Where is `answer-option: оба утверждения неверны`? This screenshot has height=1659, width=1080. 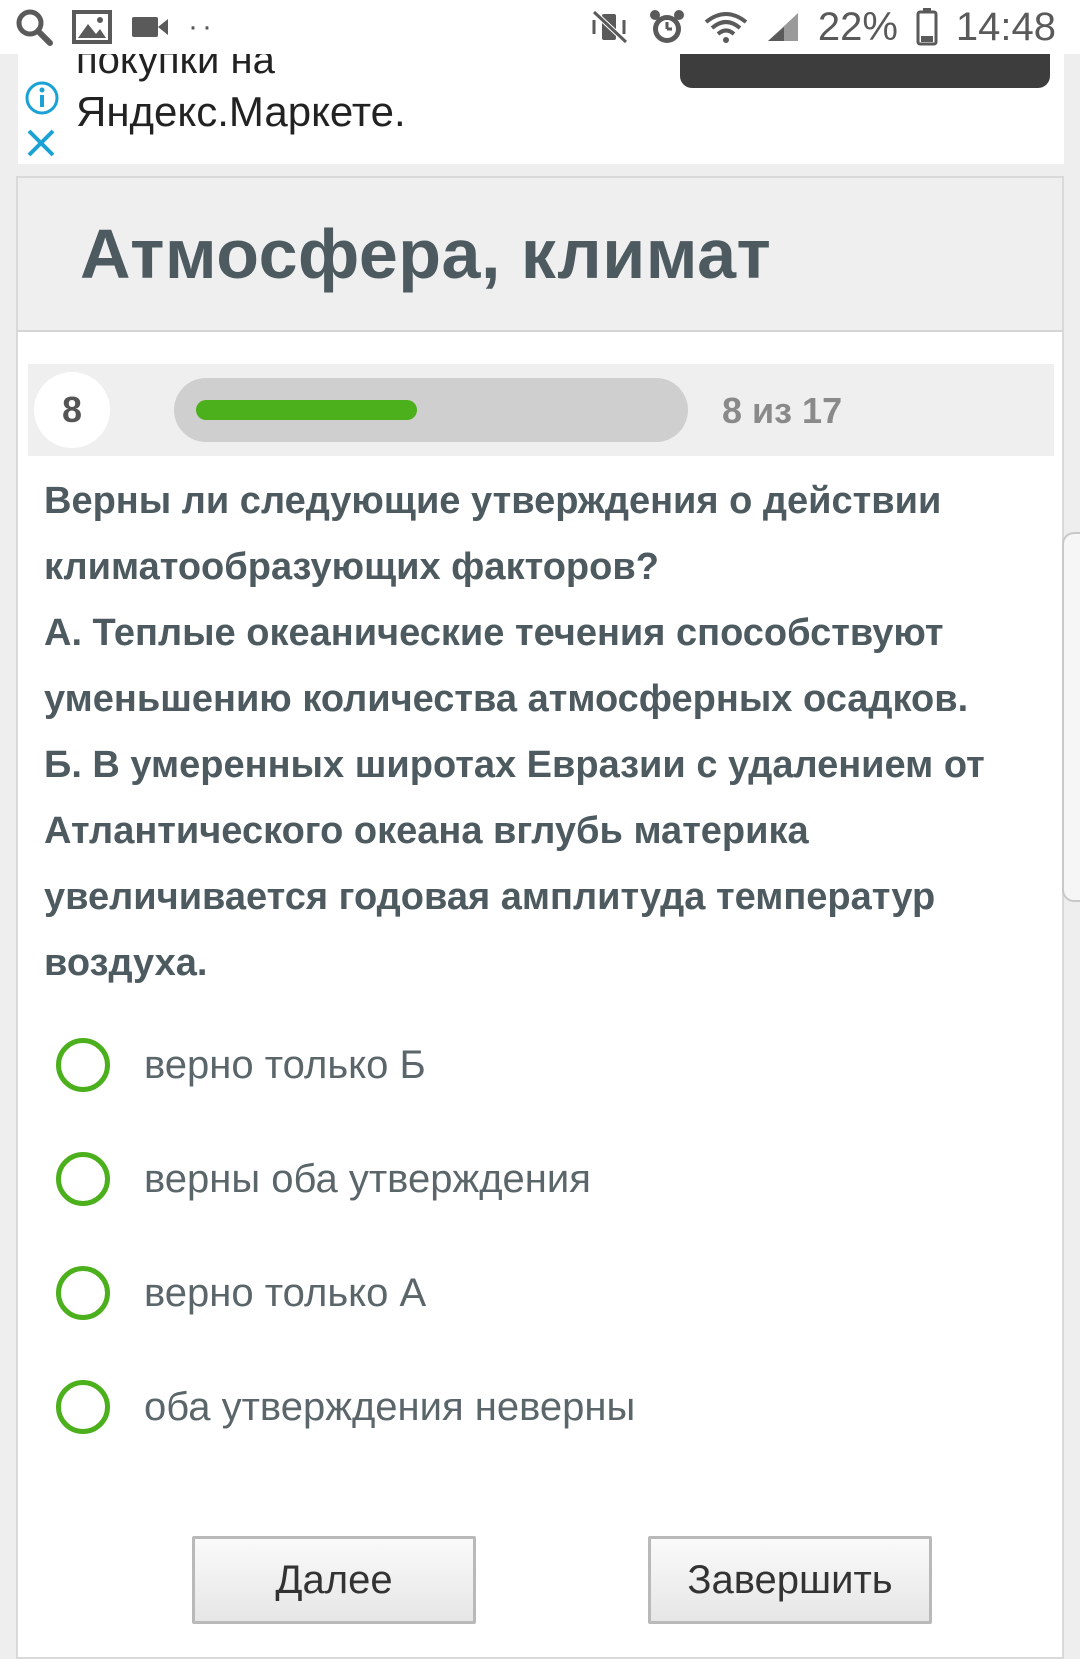 answer-option: оба утверждения неверны is located at coordinates (536, 1407).